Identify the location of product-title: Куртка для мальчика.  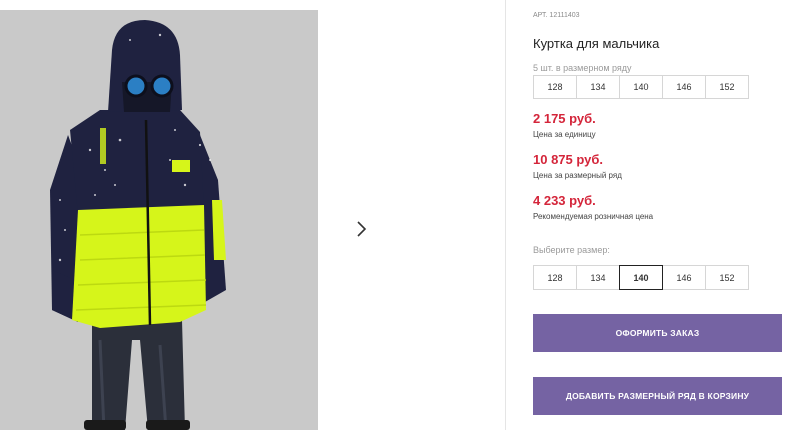
(596, 43).